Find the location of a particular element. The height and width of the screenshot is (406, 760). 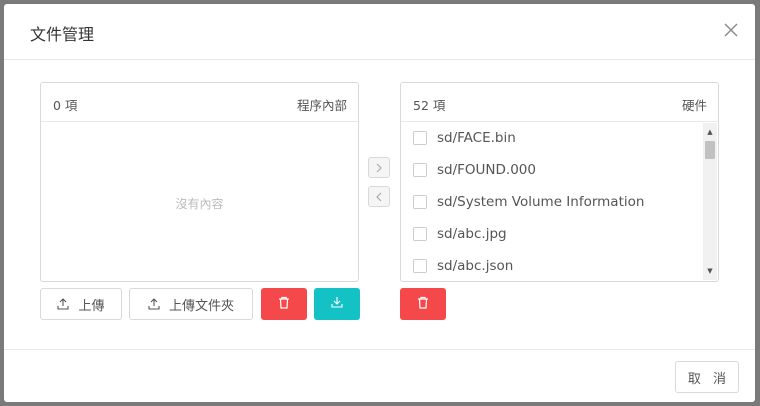

chevron-left-icon is located at coordinates (379, 196).